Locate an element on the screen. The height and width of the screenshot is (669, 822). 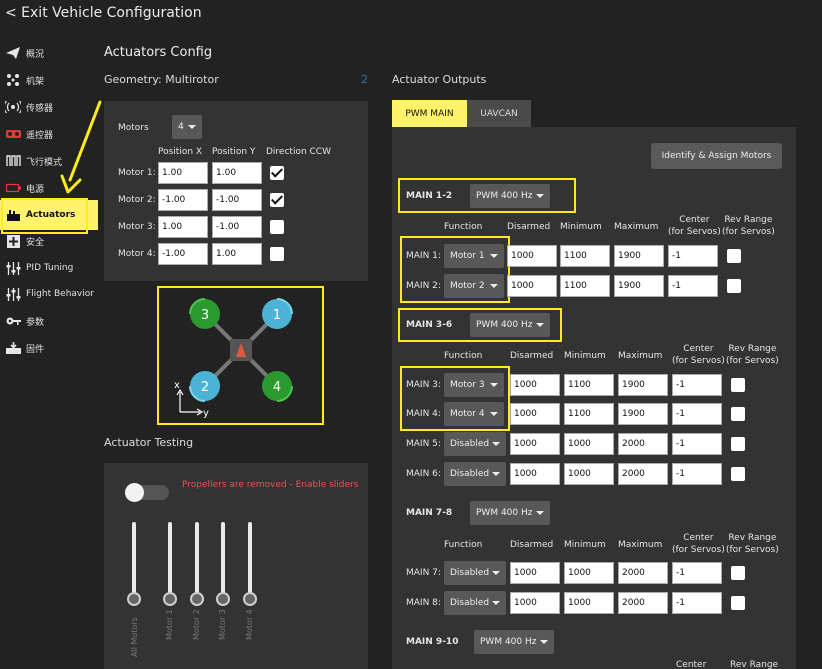
motor3-ccw-checkbox is located at coordinates (277, 227).